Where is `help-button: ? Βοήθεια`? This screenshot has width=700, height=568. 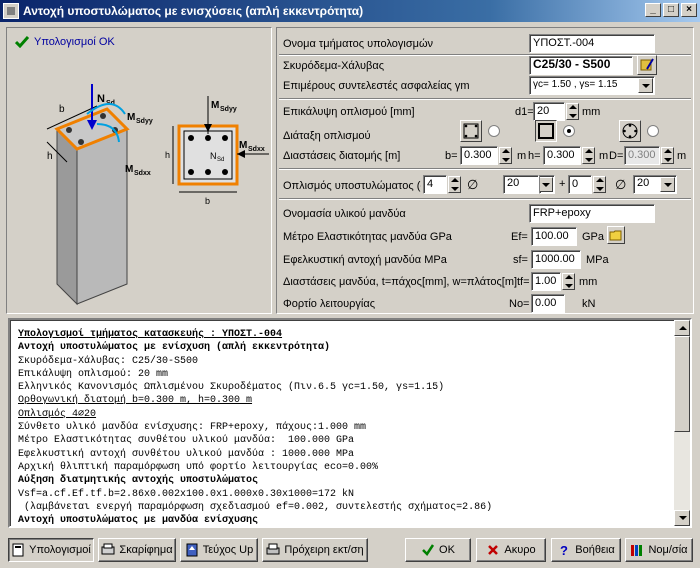 help-button: ? Βοήθεια is located at coordinates (586, 550).